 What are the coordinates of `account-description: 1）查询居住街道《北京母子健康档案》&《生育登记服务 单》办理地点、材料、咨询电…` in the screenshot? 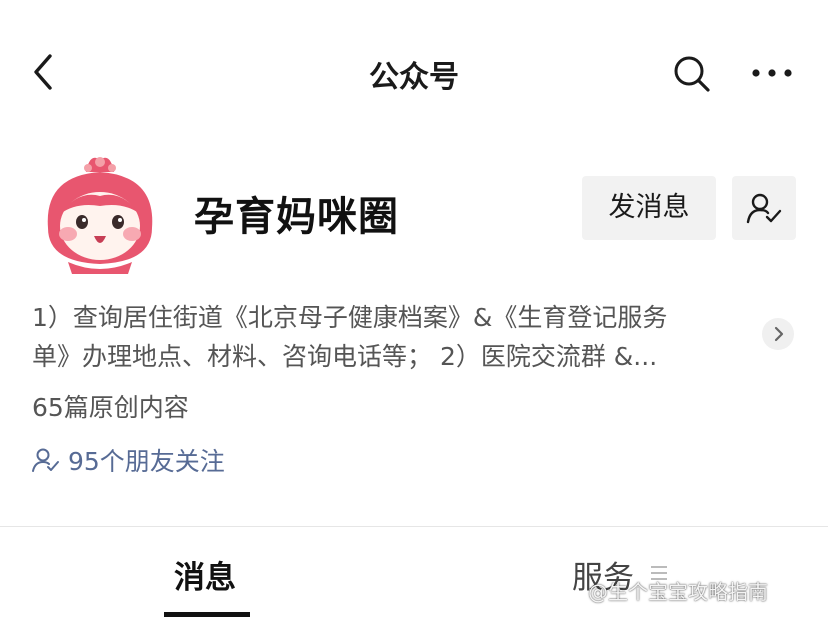 It's located at (397, 337).